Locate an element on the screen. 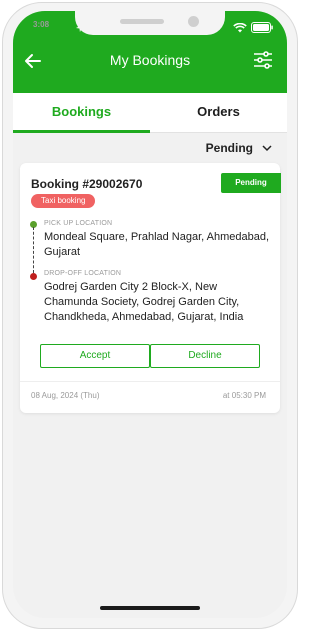  pickup-label: PICK UP LOCATION is located at coordinates (78, 223).